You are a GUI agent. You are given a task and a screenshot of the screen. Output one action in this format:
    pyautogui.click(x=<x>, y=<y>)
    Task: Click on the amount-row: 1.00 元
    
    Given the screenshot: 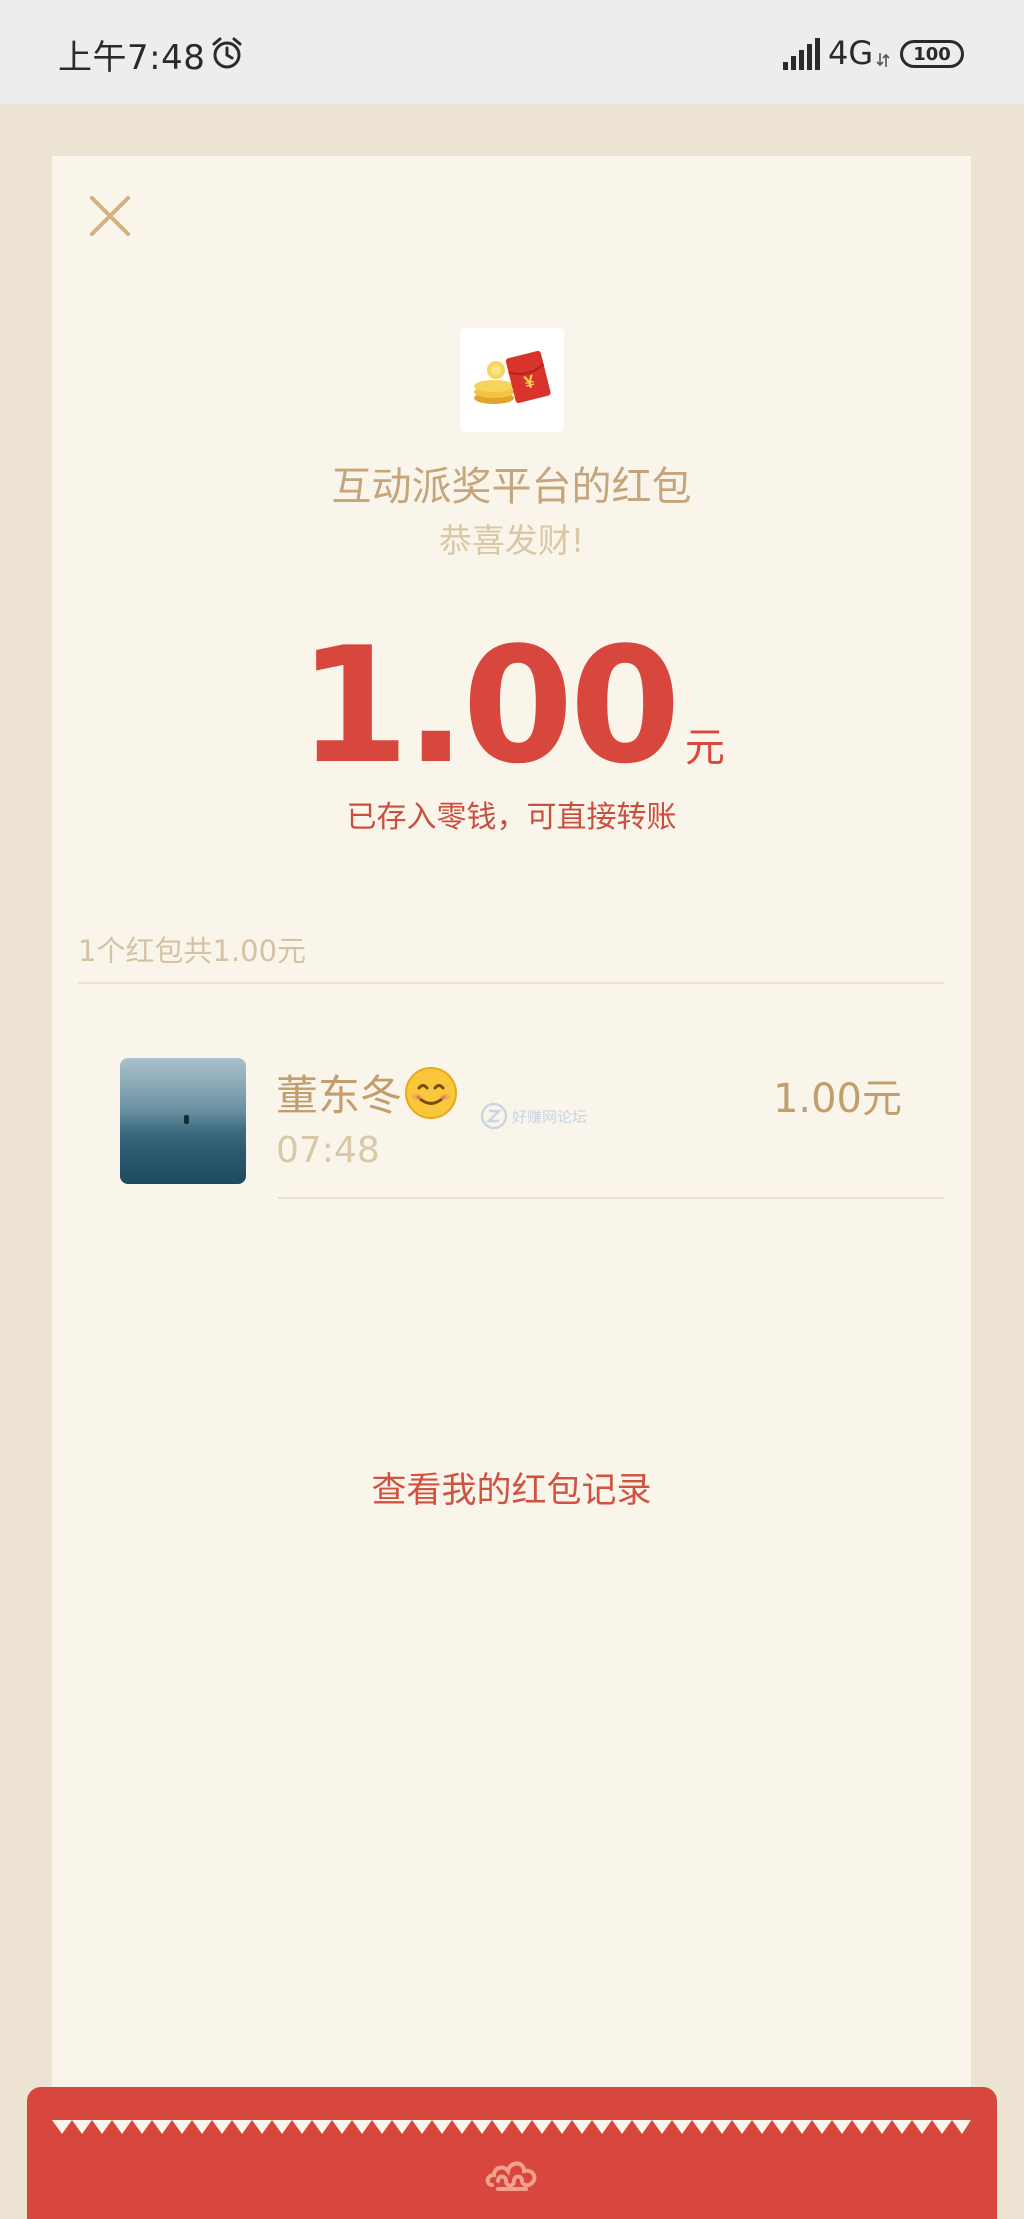 What is the action you would take?
    pyautogui.click(x=511, y=706)
    